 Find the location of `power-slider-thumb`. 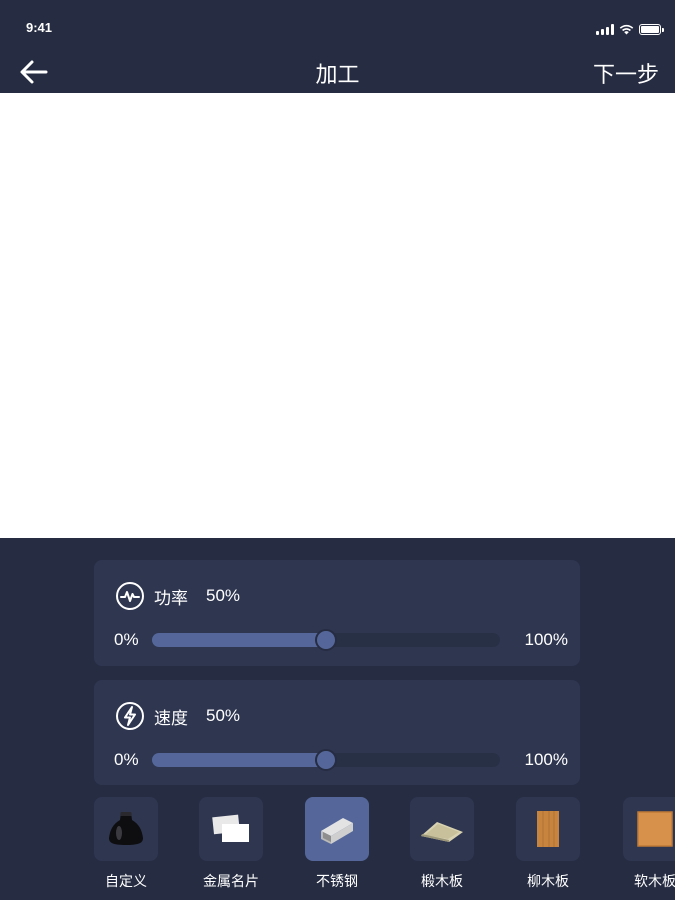

power-slider-thumb is located at coordinates (326, 640).